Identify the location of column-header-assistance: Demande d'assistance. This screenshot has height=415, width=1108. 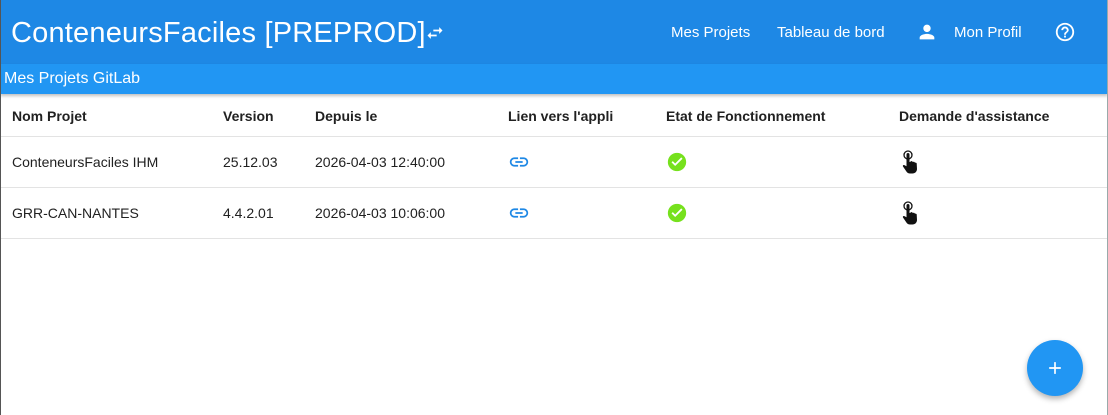
(974, 116).